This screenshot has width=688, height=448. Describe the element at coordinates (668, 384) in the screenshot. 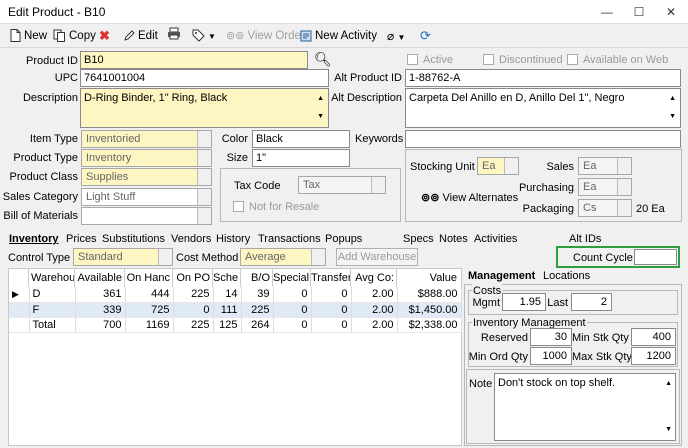

I see `note-scroll-up: ▲` at that location.